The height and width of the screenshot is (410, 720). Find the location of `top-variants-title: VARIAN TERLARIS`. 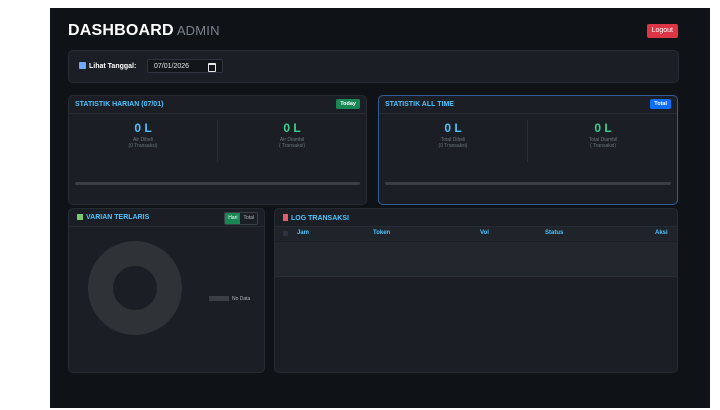

top-variants-title: VARIAN TERLARIS is located at coordinates (113, 217).